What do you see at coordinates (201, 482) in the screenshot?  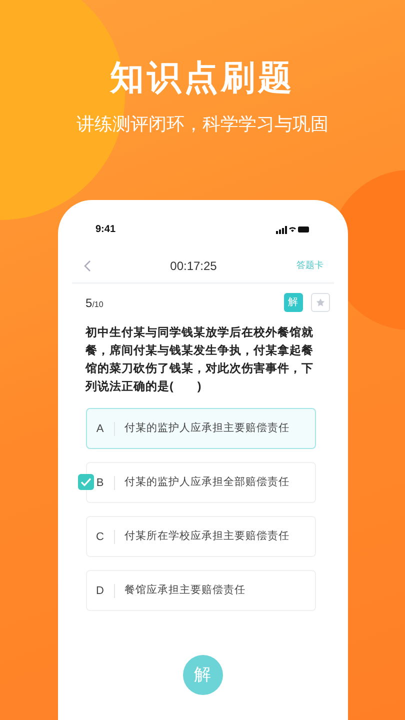 I see `answer-option: B 付某的监护人应承担全部赔偿责任` at bounding box center [201, 482].